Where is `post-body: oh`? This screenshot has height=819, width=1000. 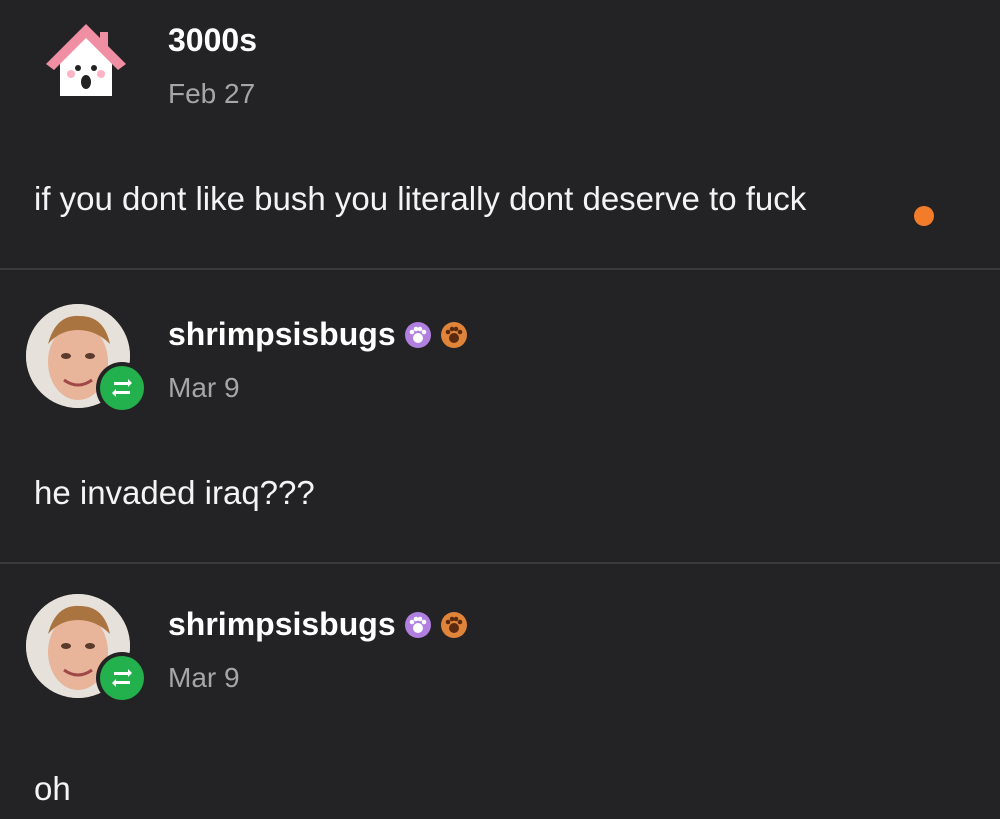
post-body: oh is located at coordinates (52, 788).